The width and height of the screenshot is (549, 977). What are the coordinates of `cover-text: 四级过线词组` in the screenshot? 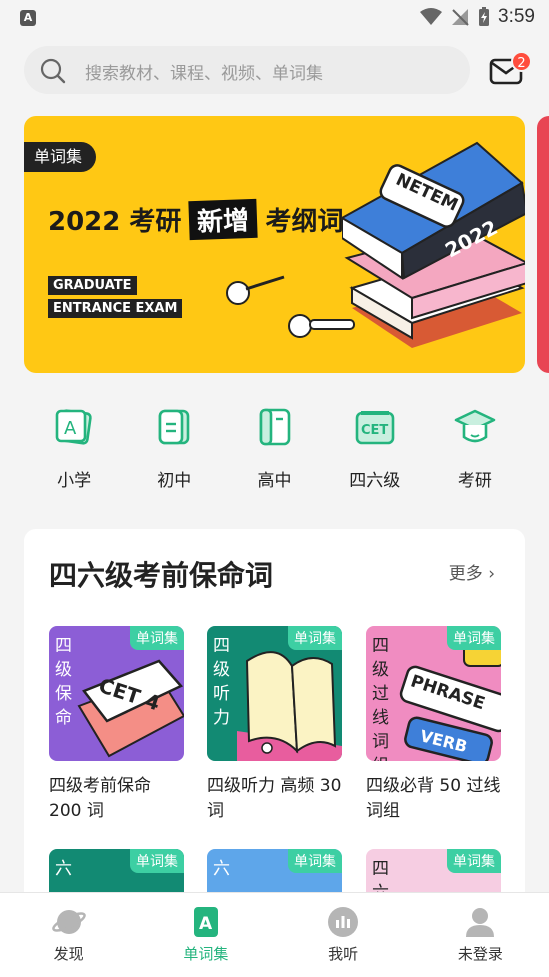 It's located at (380, 698).